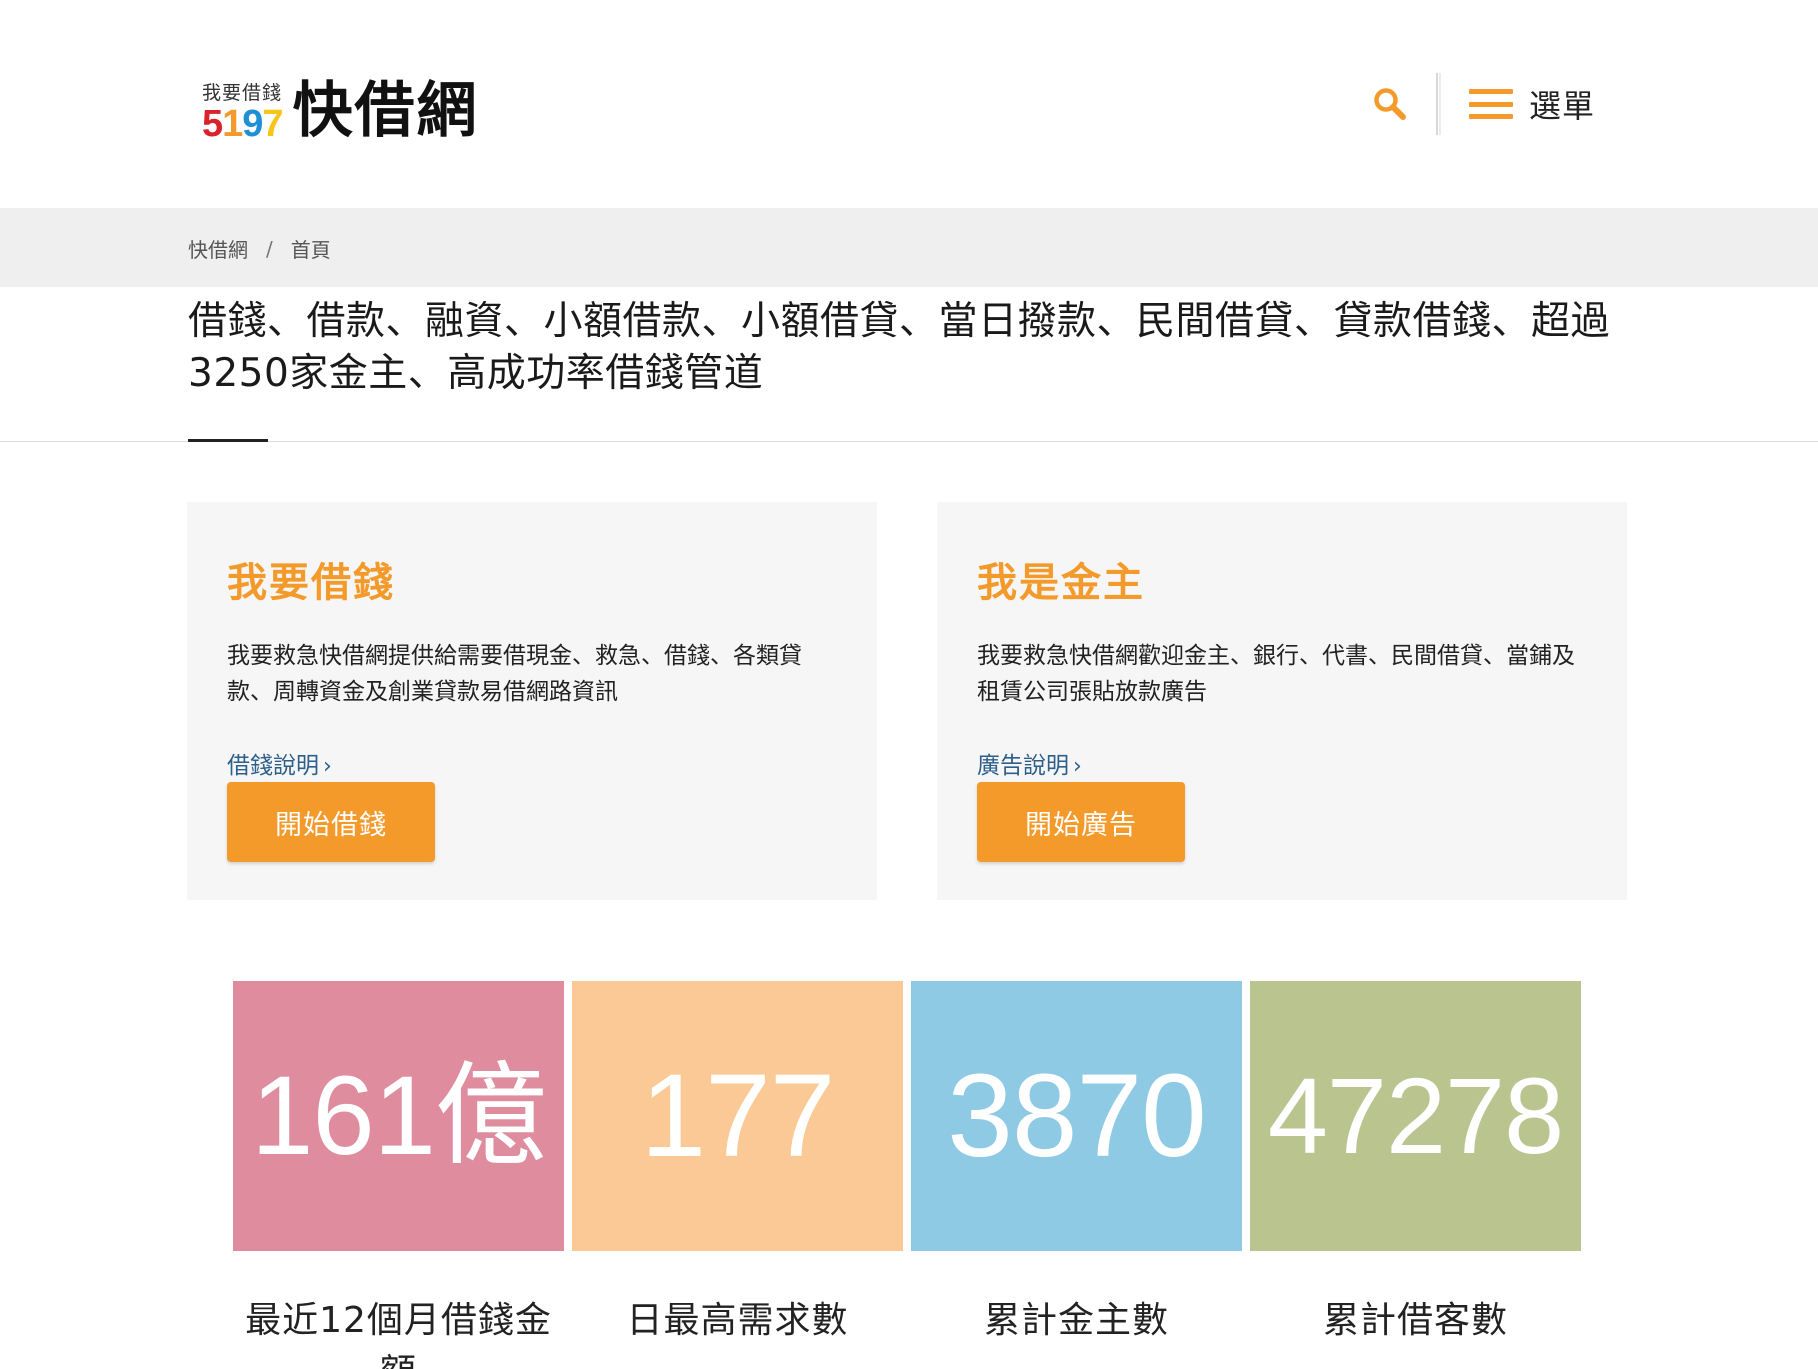 This screenshot has width=1818, height=1369. What do you see at coordinates (259, 248) in the screenshot?
I see `breadcrumb: 快借網 / 首頁` at bounding box center [259, 248].